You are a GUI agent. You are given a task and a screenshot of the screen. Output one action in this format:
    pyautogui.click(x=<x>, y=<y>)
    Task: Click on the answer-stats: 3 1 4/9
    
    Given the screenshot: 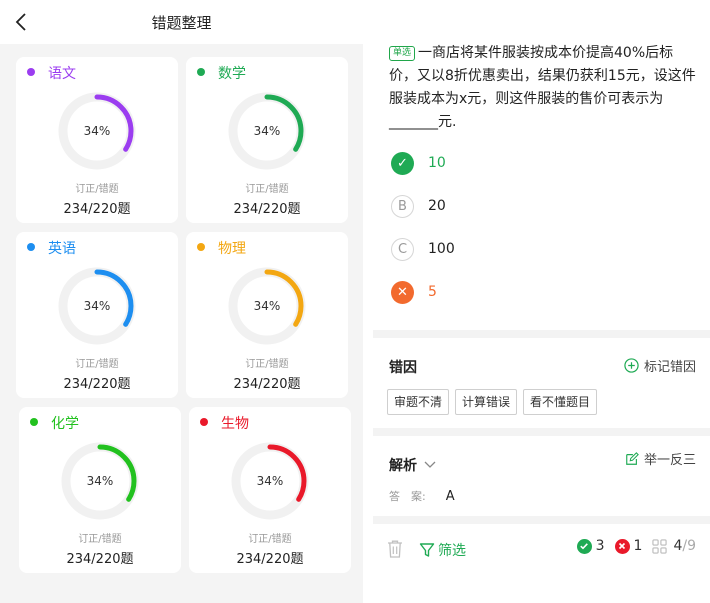 What is the action you would take?
    pyautogui.click(x=636, y=546)
    